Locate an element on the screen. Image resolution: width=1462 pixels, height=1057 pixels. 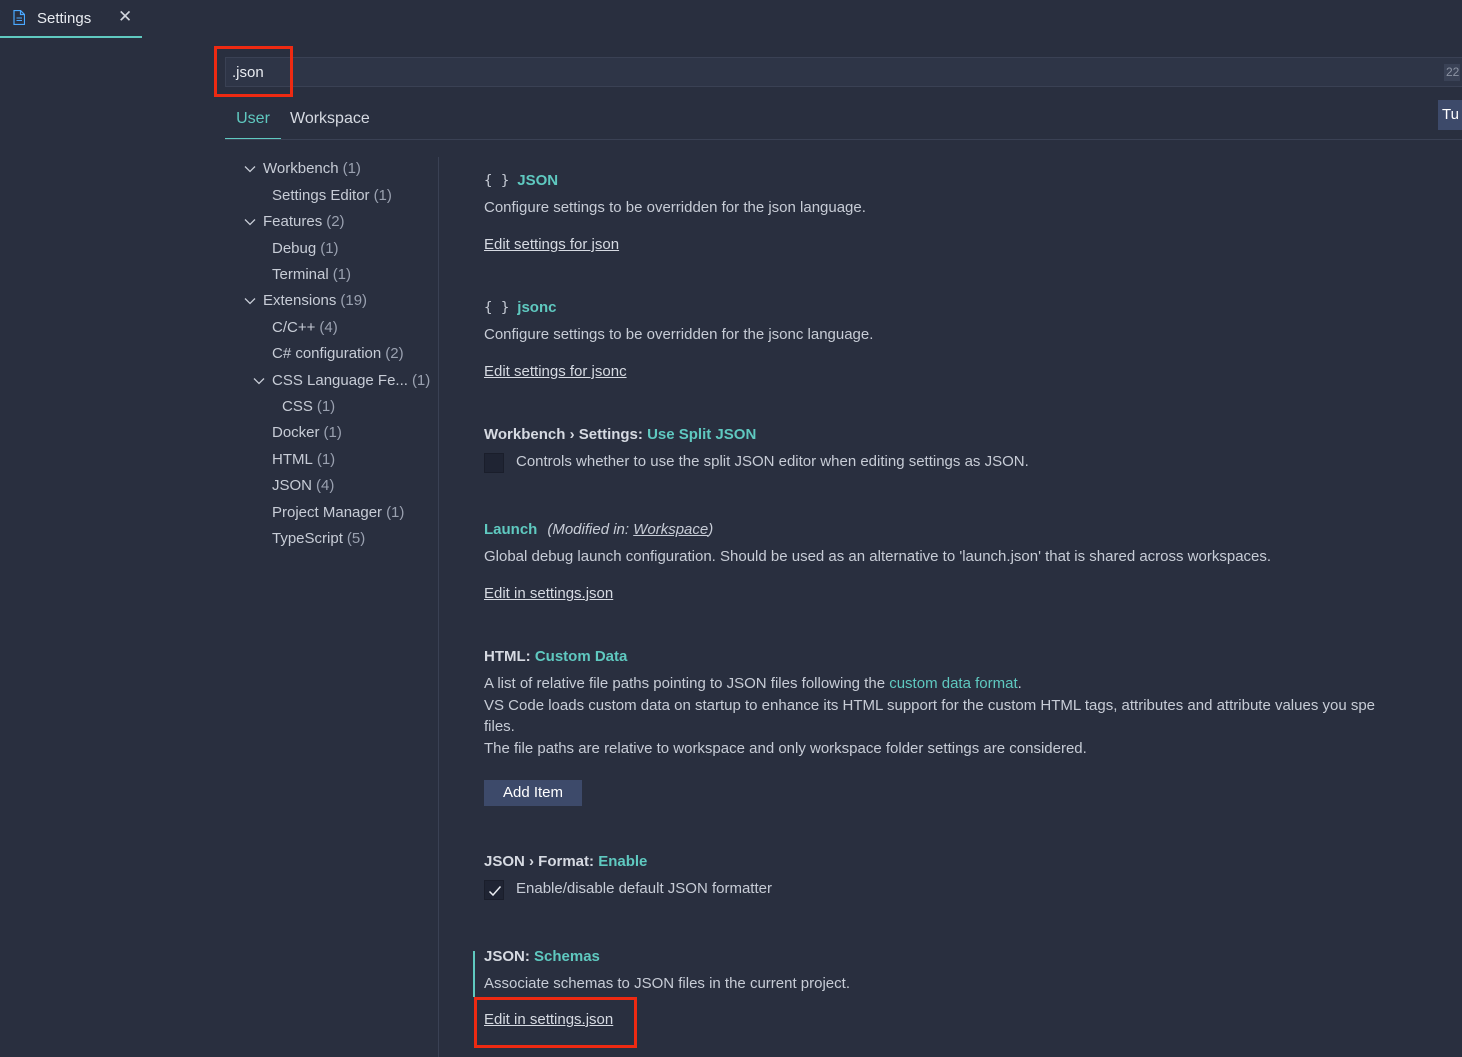
toc-label: Project Manager is located at coordinates (327, 512).